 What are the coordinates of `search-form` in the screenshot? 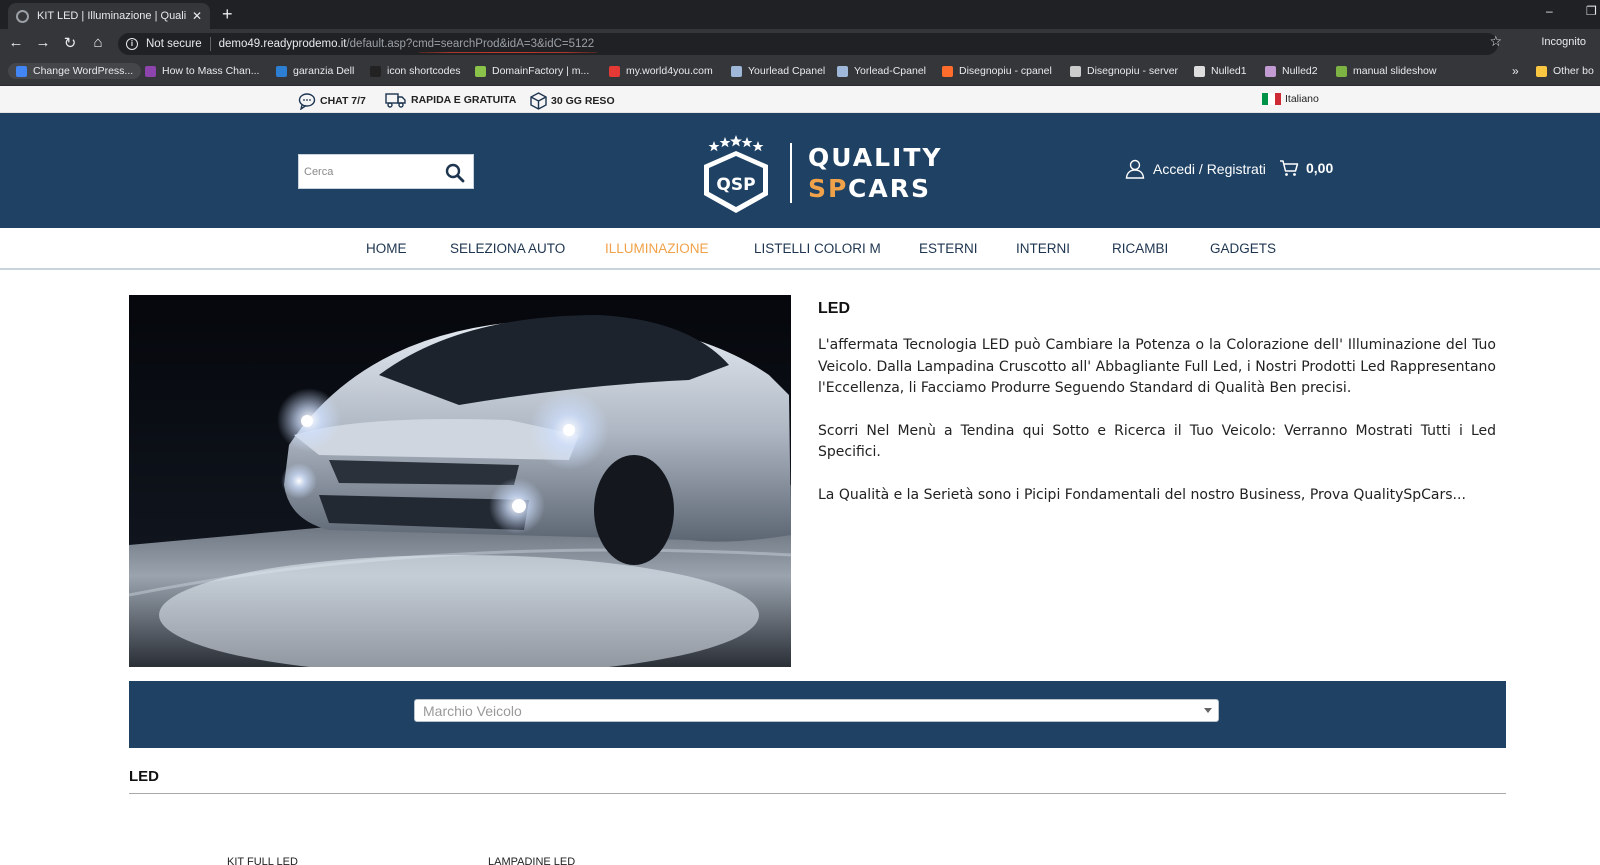 It's located at (386, 171).